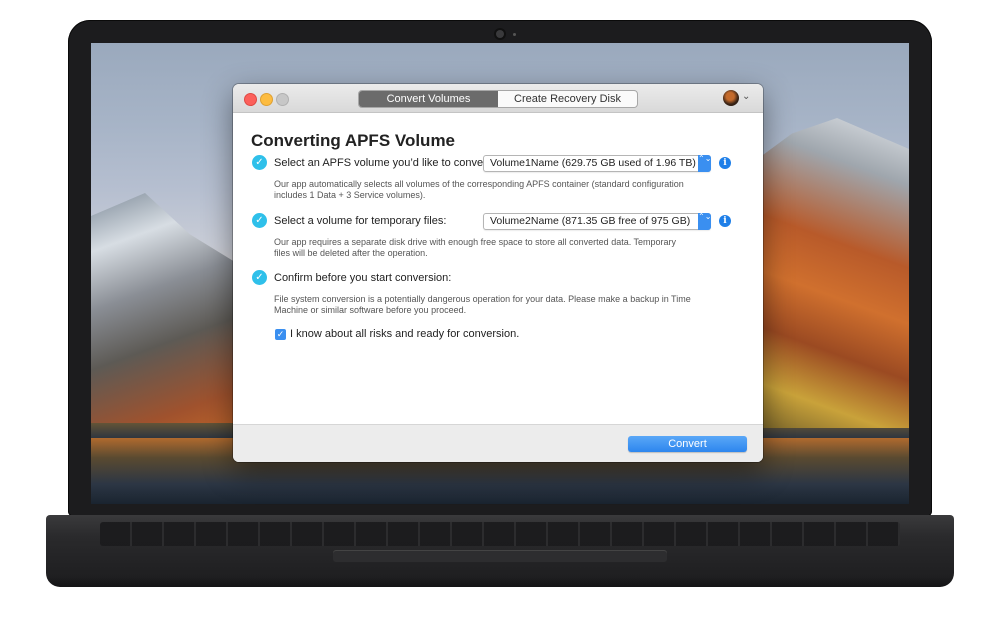 The width and height of the screenshot is (1000, 625). I want to click on temp-volume-value: Volume2Name (871.35 GB free of 975 GB), so click(590, 221).